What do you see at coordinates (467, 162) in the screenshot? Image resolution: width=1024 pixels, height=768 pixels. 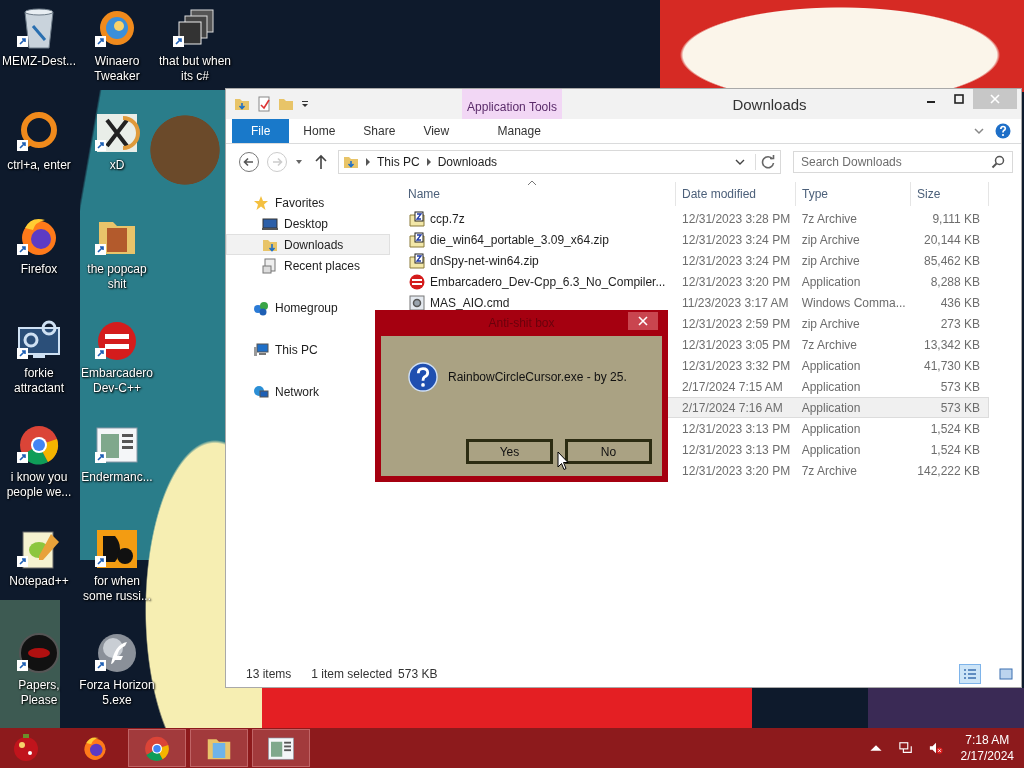 I see `breadcrumb-item: Downloads` at bounding box center [467, 162].